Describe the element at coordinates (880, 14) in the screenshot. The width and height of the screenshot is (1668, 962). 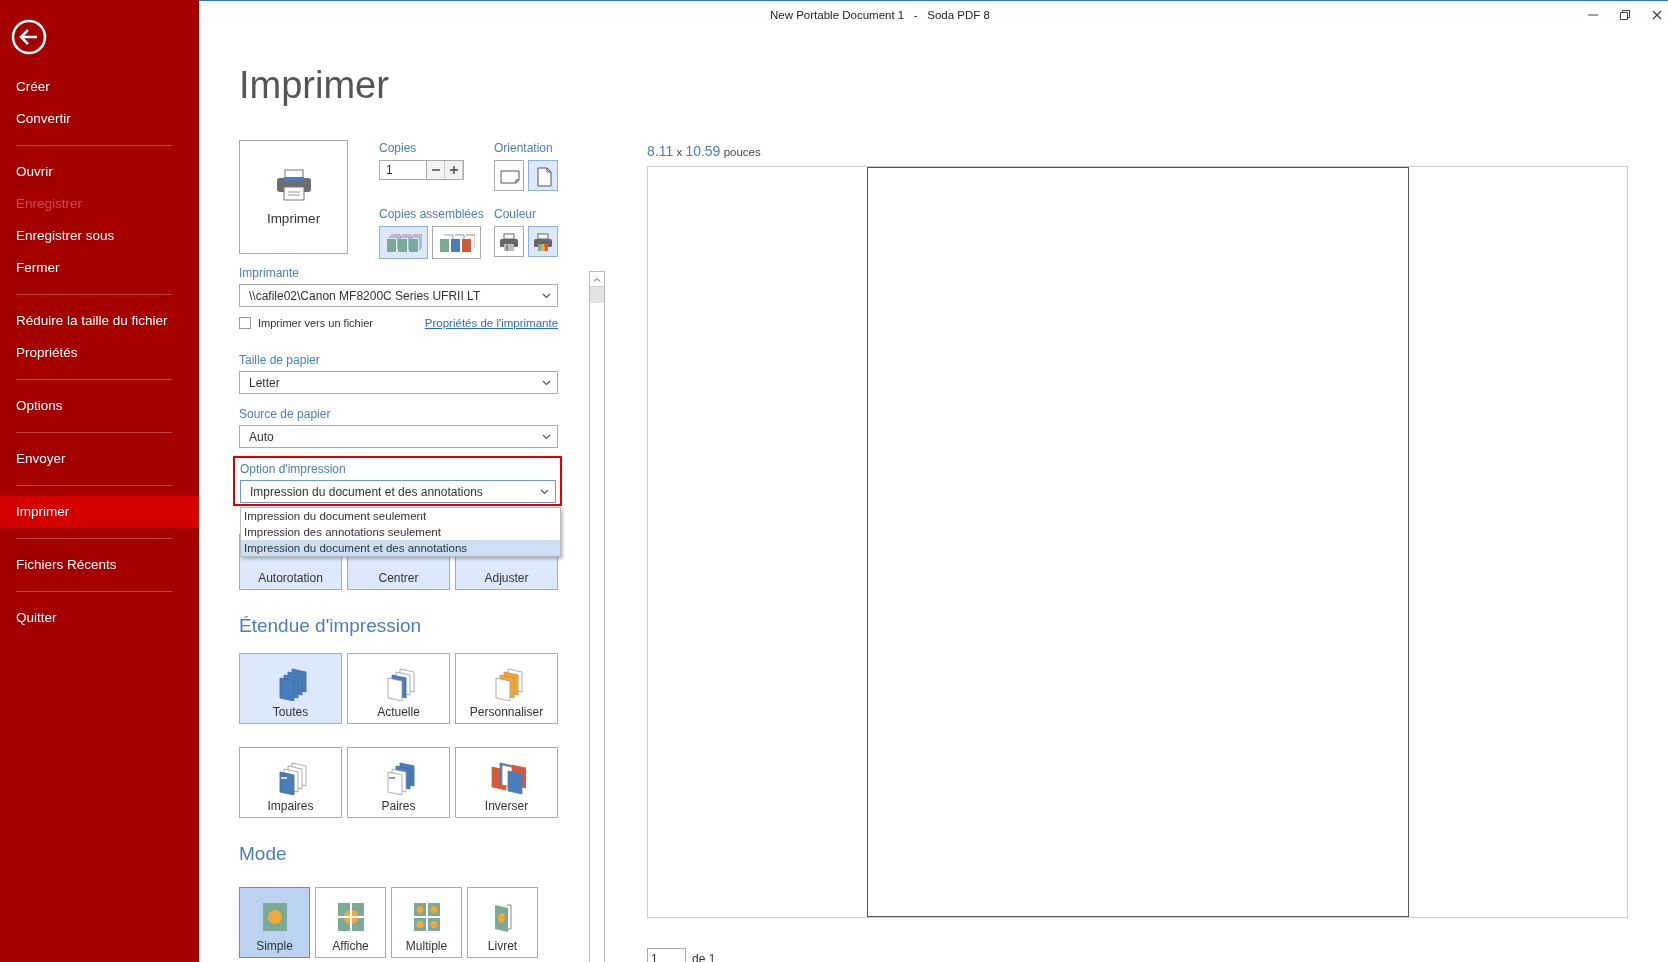
I see `window-title: New Portable Document 1 - Soda PDF 8` at that location.